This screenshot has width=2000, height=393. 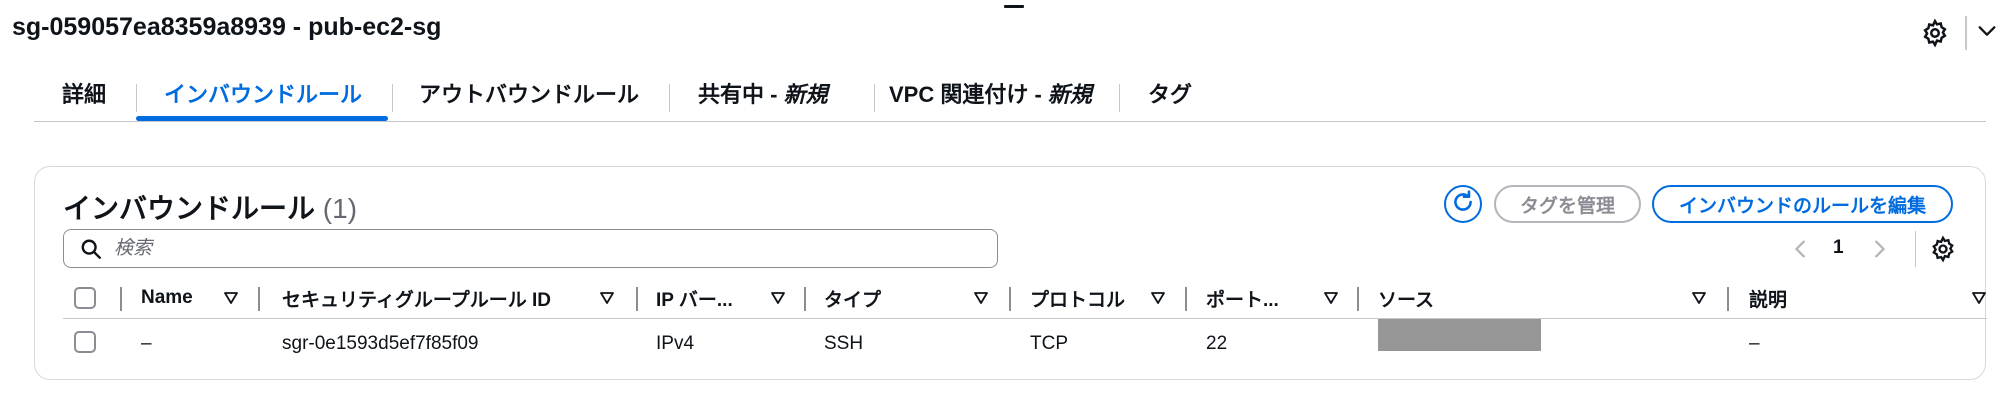 I want to click on cell-protocol: TCP, so click(x=1049, y=343).